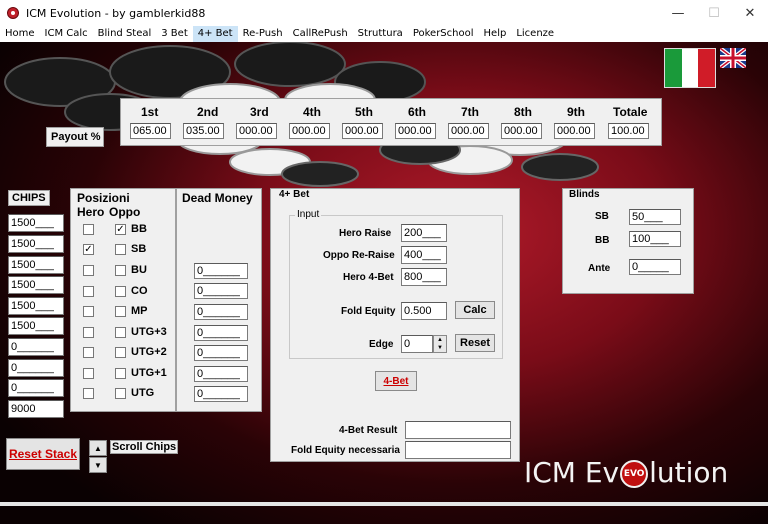  What do you see at coordinates (29, 198) in the screenshot?
I see `chips-label-box: CHIPS` at bounding box center [29, 198].